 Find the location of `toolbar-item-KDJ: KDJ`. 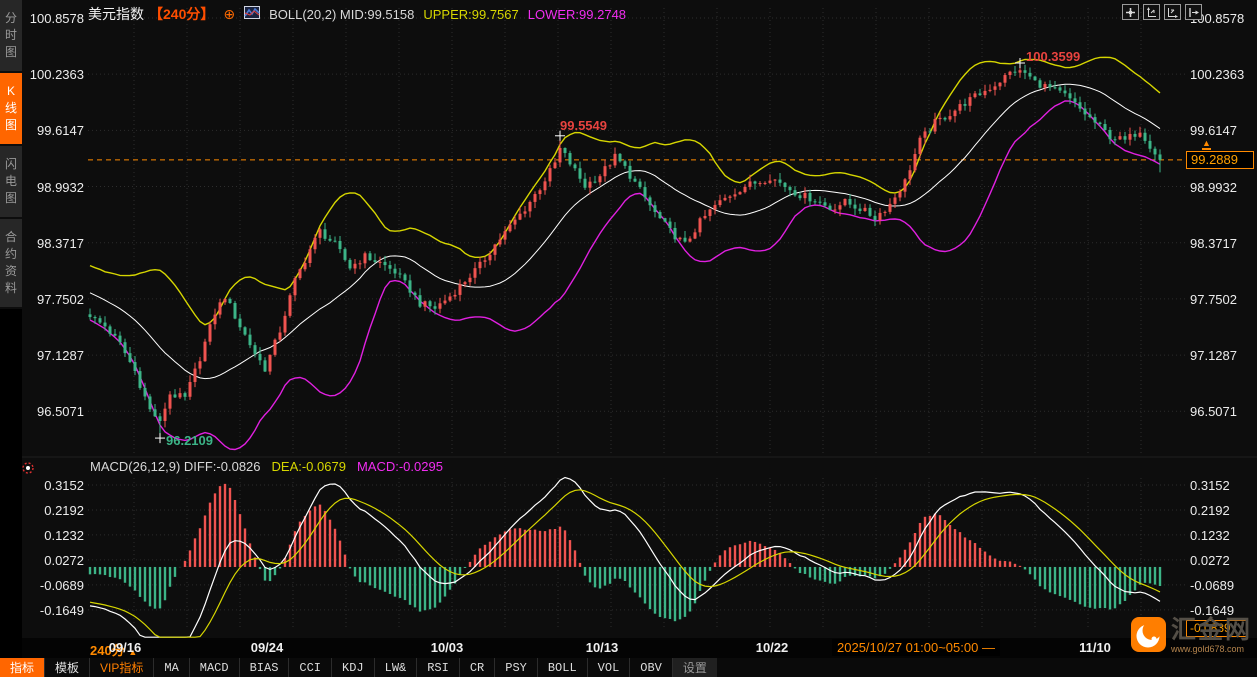

toolbar-item-KDJ: KDJ is located at coordinates (353, 667).